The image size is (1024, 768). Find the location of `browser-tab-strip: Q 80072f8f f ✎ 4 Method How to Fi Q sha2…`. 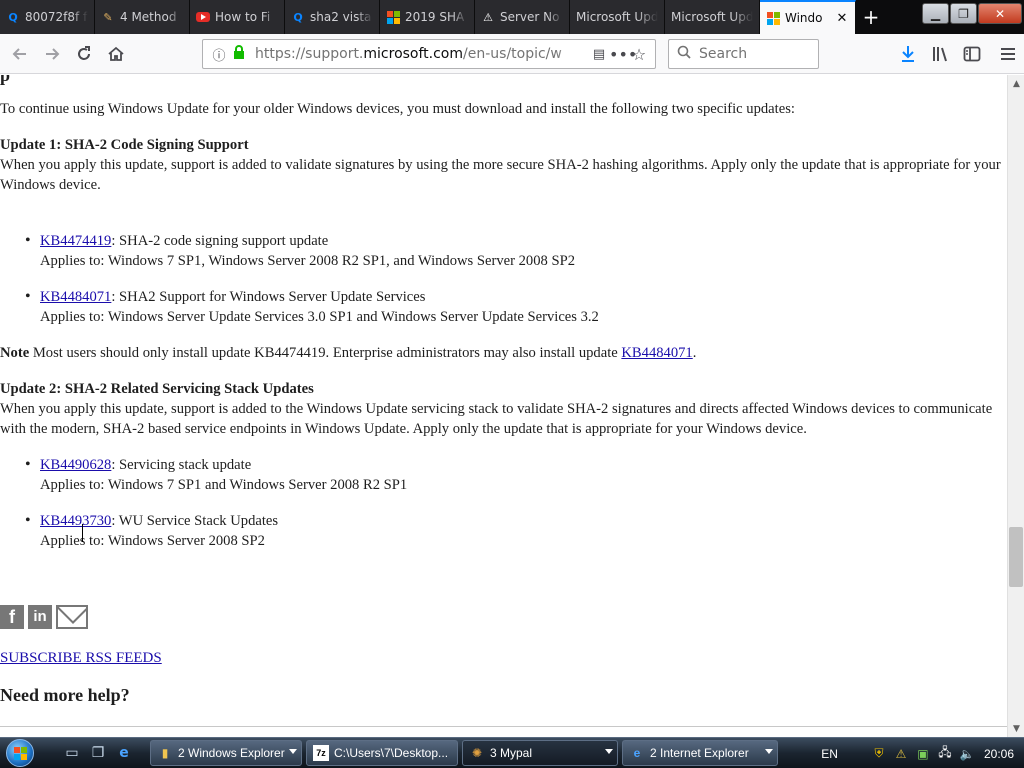

browser-tab-strip: Q 80072f8f f ✎ 4 Method How to Fi Q sha2… is located at coordinates (512, 17).